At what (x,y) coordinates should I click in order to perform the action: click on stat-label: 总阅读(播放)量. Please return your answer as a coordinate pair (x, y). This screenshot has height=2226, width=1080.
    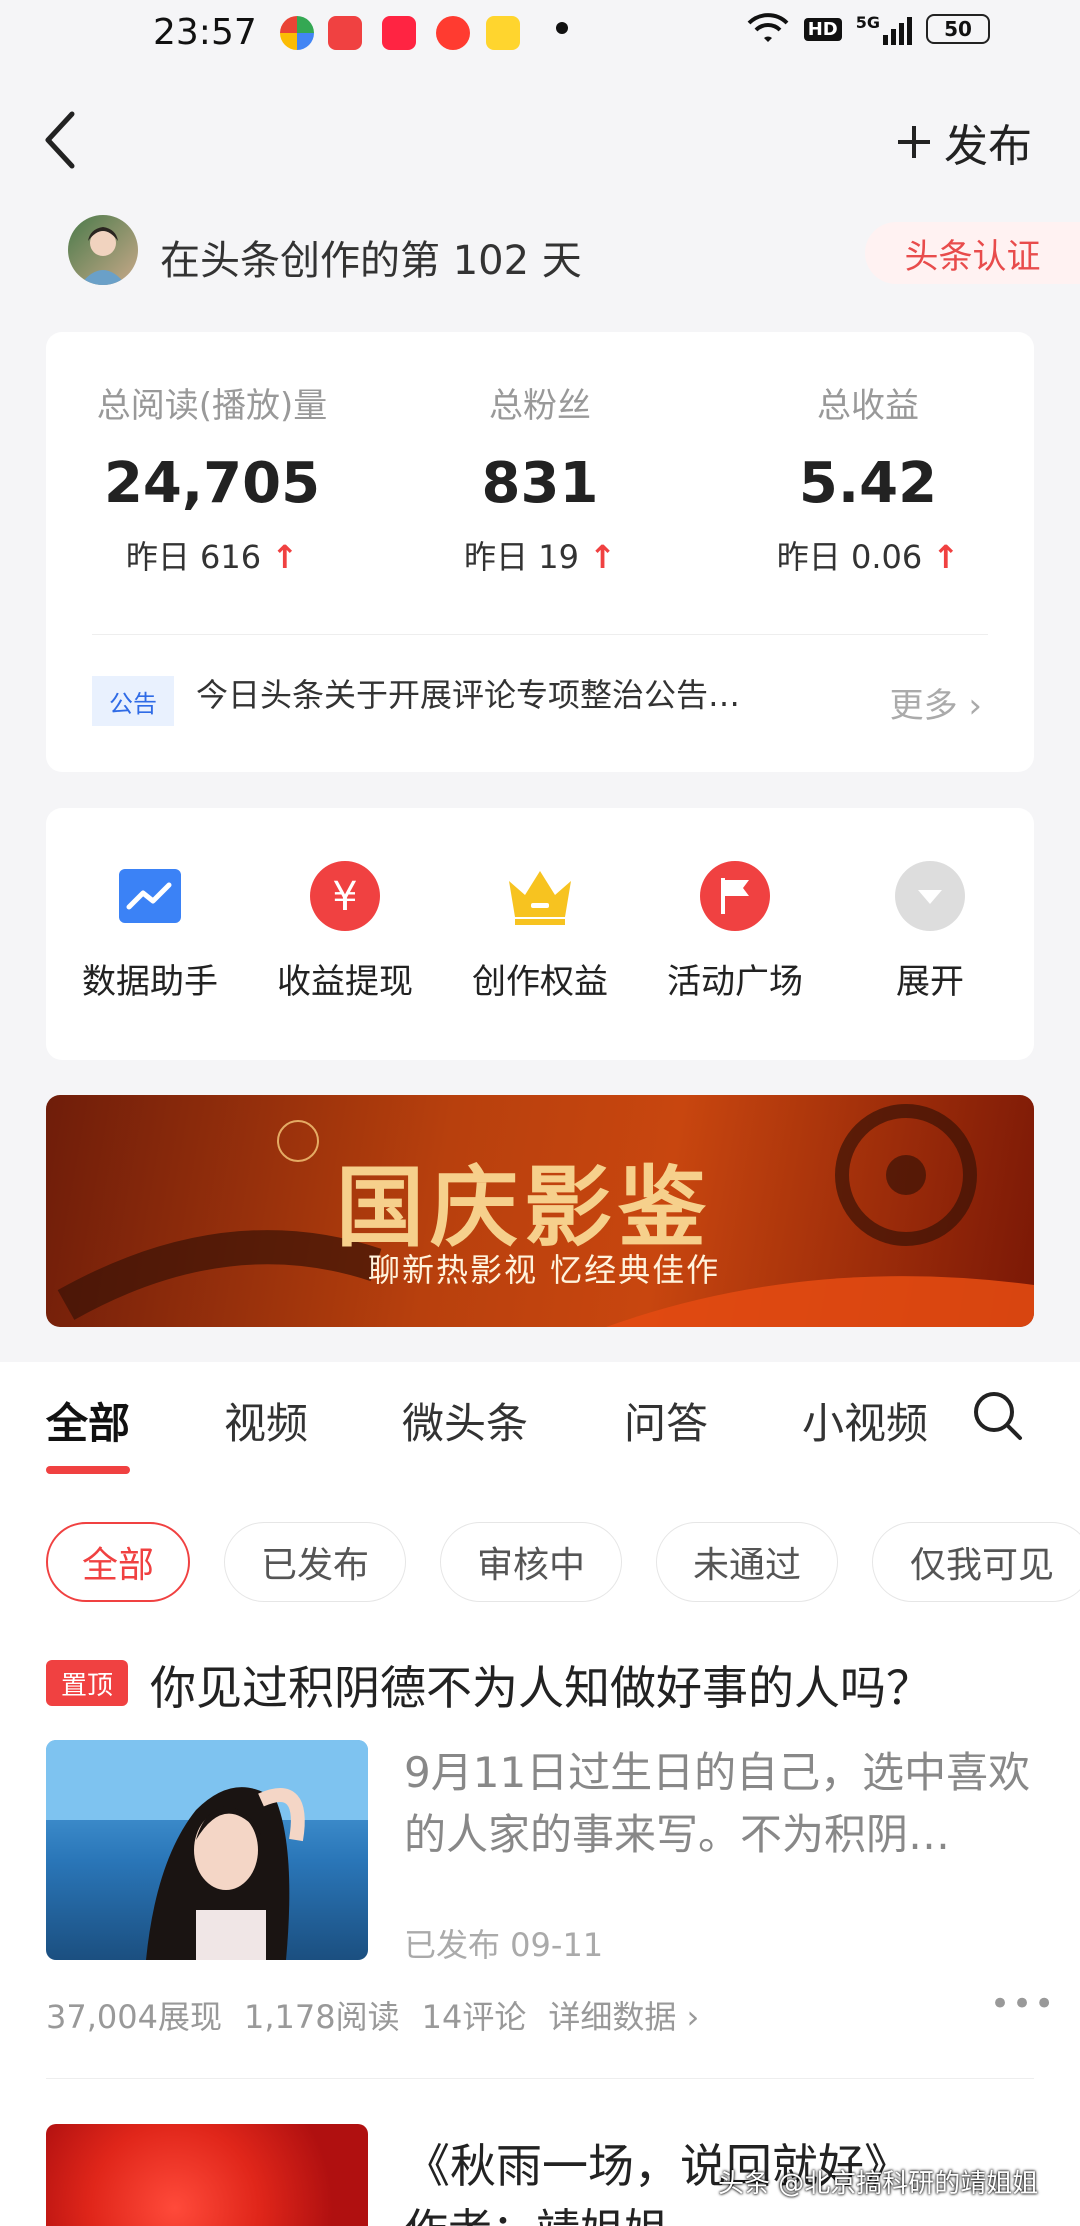
    Looking at the image, I should click on (212, 406).